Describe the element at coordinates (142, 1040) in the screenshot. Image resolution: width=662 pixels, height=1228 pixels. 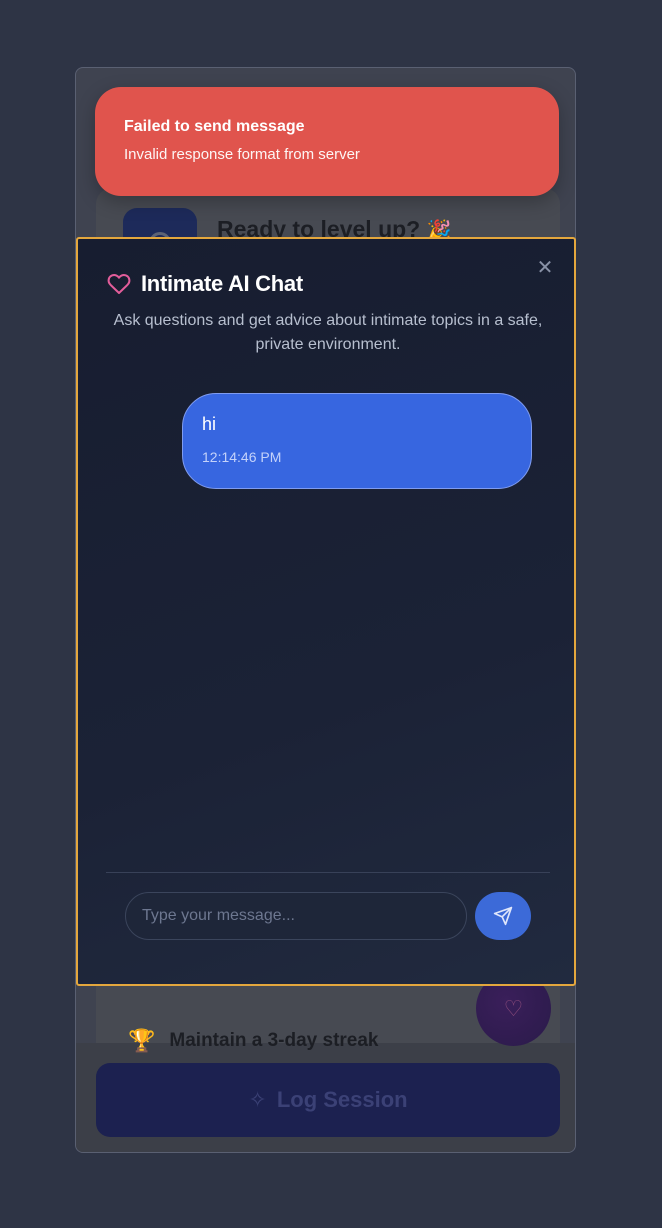
I see `trophy-icon: 🏆` at that location.